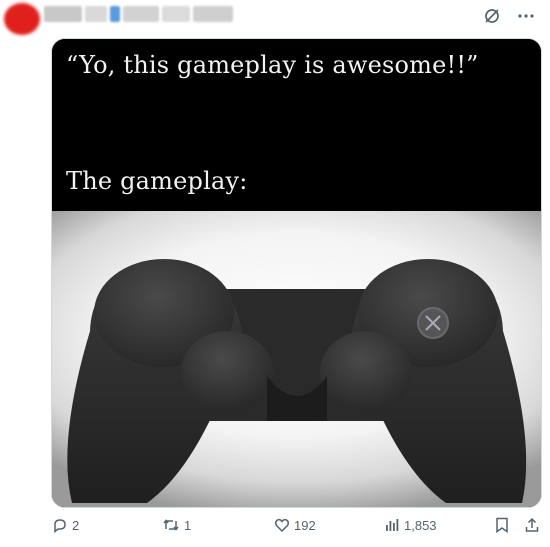  I want to click on like-count: 192, so click(305, 525).